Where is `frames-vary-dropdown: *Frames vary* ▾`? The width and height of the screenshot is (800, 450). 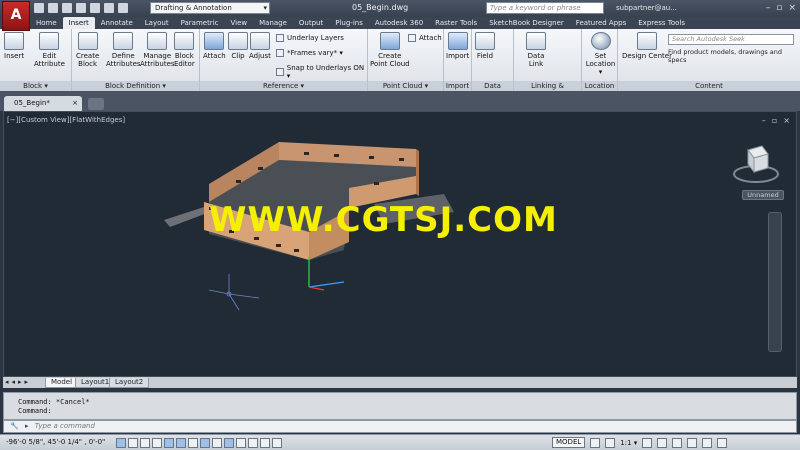
frames-vary-dropdown: *Frames vary* ▾ is located at coordinates (309, 53).